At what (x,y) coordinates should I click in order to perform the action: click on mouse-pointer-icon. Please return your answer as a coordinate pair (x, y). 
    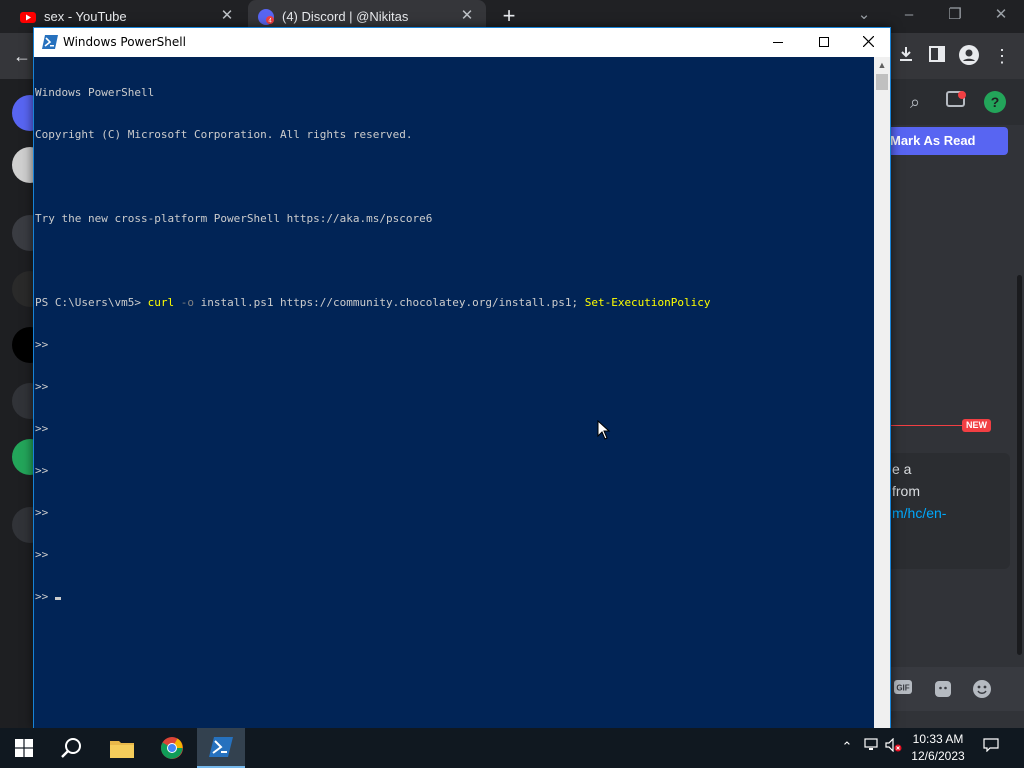
    Looking at the image, I should click on (604, 430).